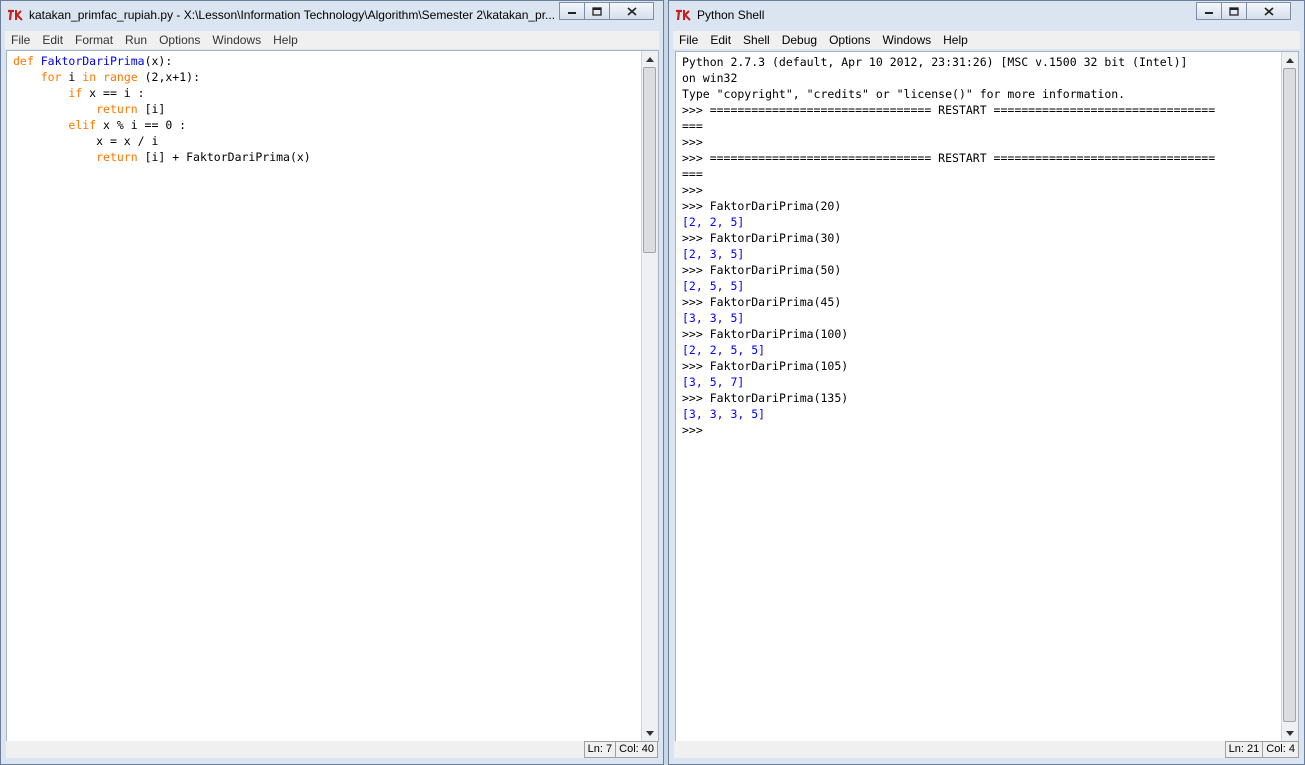  What do you see at coordinates (986, 15) in the screenshot?
I see `shell-titlebar: Python Shell` at bounding box center [986, 15].